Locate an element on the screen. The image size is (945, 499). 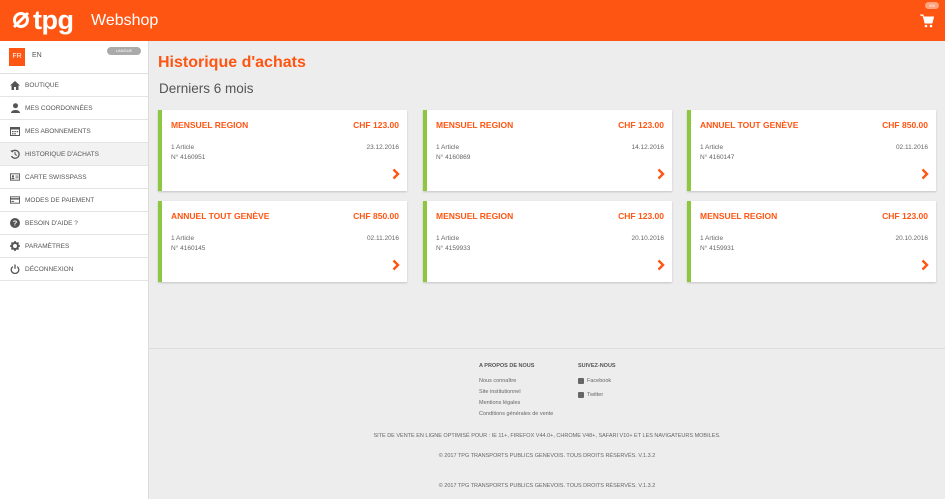
footer-link: Conditions générales de vente is located at coordinates (516, 414).